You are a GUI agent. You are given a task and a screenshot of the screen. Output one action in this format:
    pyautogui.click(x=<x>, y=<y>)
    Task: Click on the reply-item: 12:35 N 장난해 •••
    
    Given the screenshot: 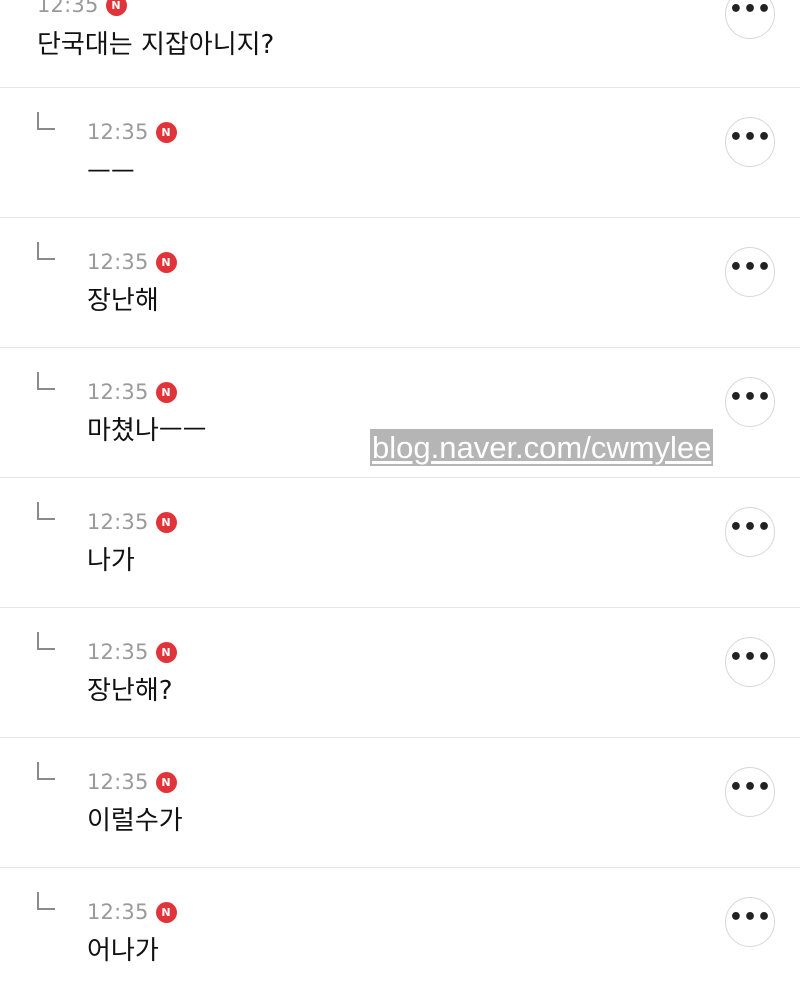 What is the action you would take?
    pyautogui.click(x=400, y=283)
    